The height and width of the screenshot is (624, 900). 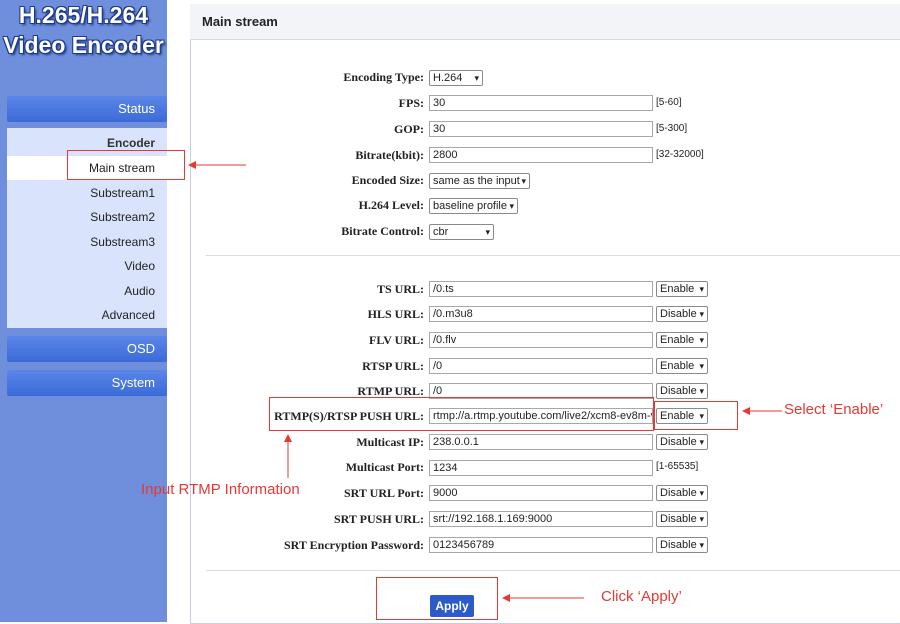 What do you see at coordinates (395, 314) in the screenshot?
I see `hls-url-label: HLS URL:` at bounding box center [395, 314].